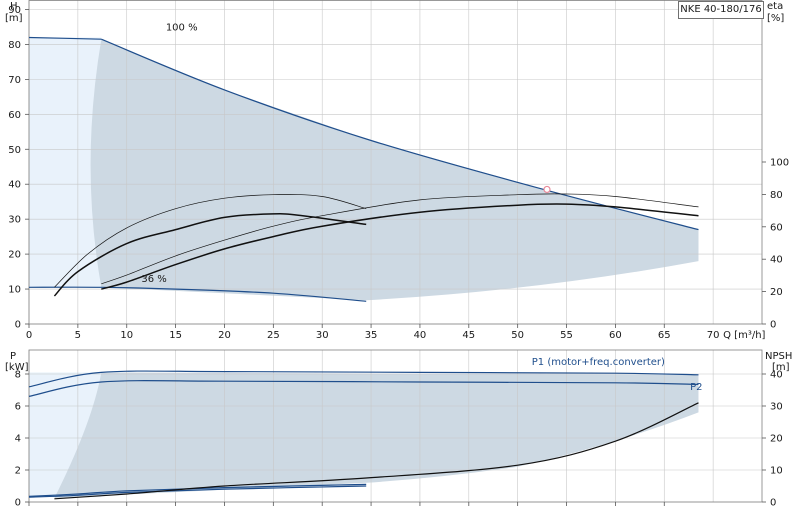 The width and height of the screenshot is (800, 525). I want to click on eta-axis-label: eta, so click(775, 6).